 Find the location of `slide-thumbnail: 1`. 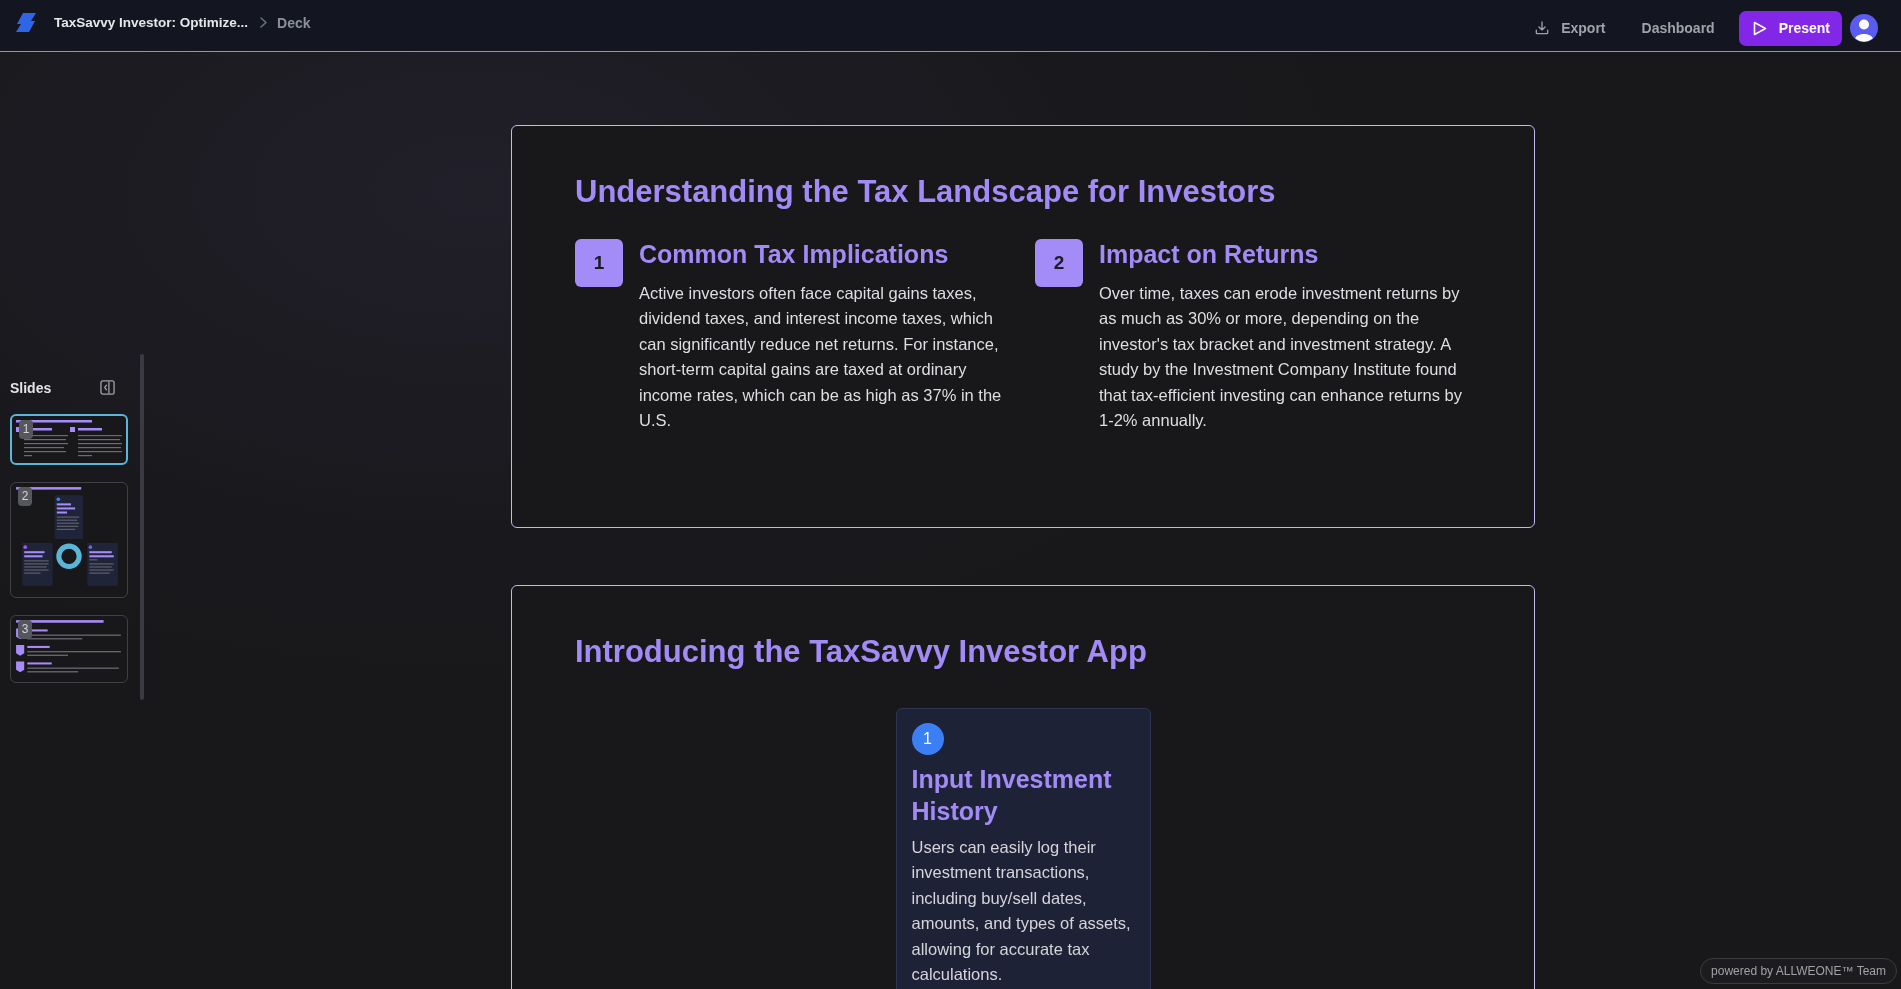

slide-thumbnail: 1 is located at coordinates (69, 439).